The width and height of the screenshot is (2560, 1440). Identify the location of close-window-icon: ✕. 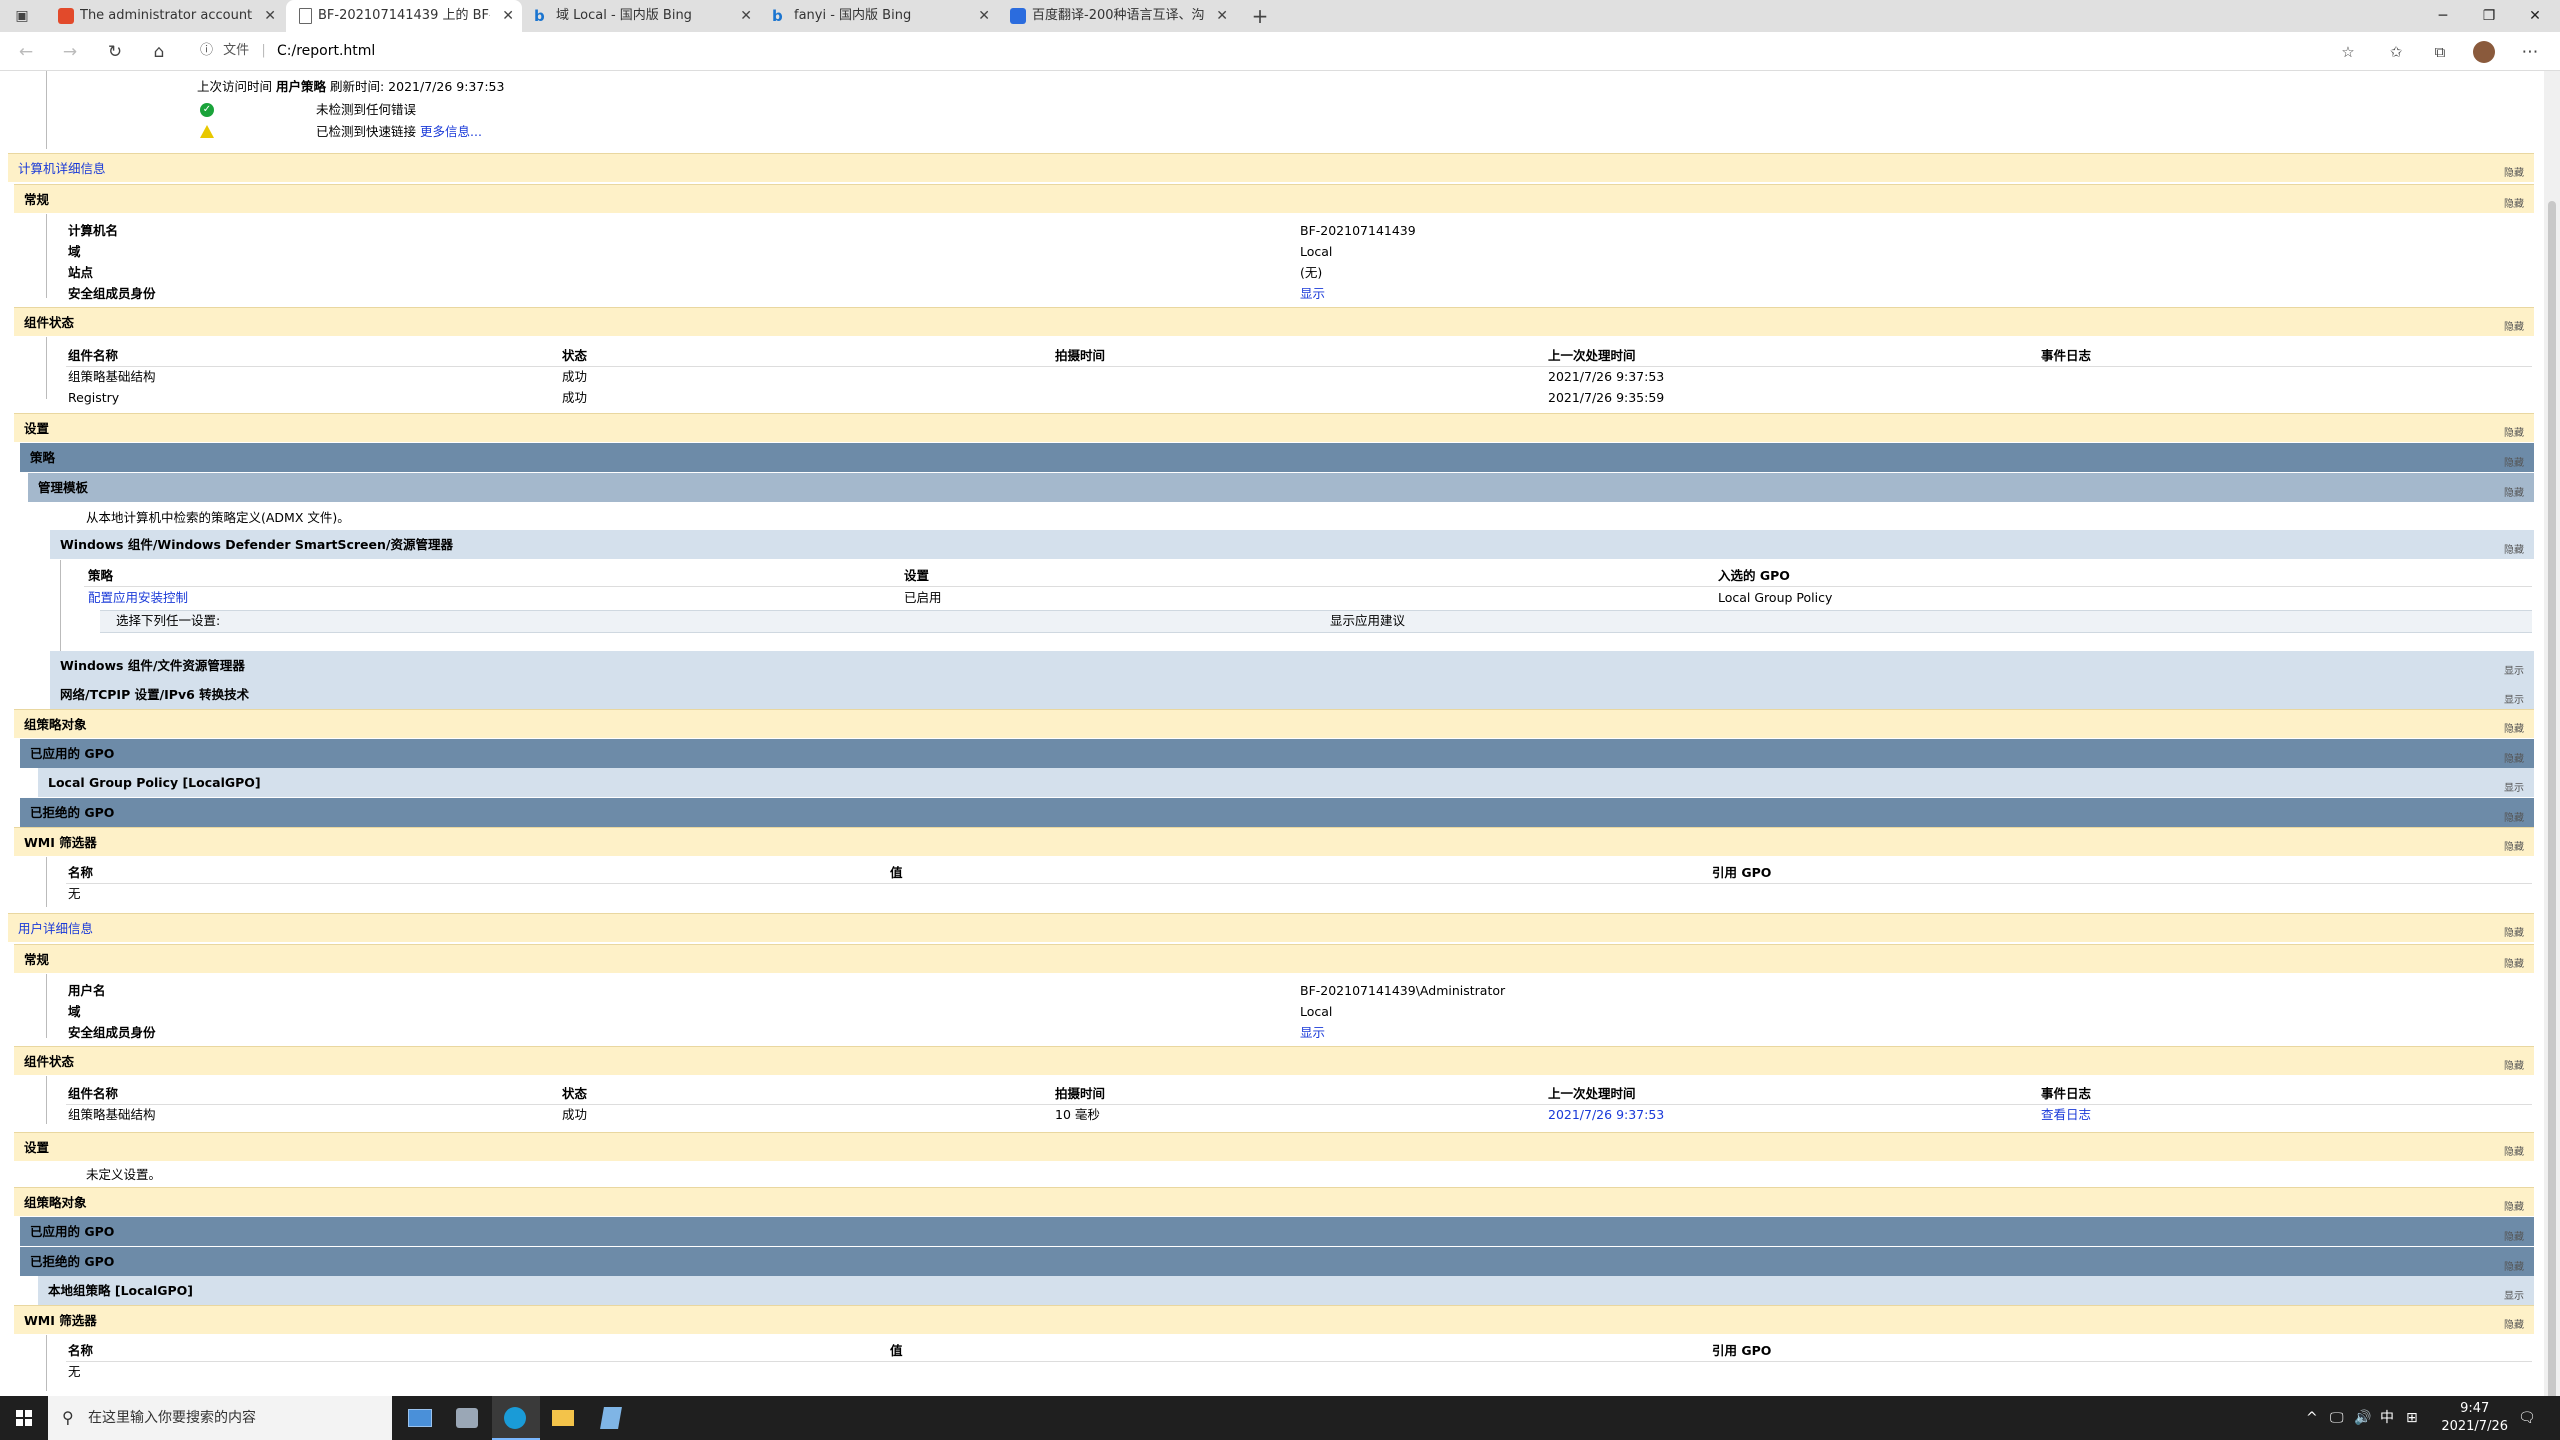
(2535, 16).